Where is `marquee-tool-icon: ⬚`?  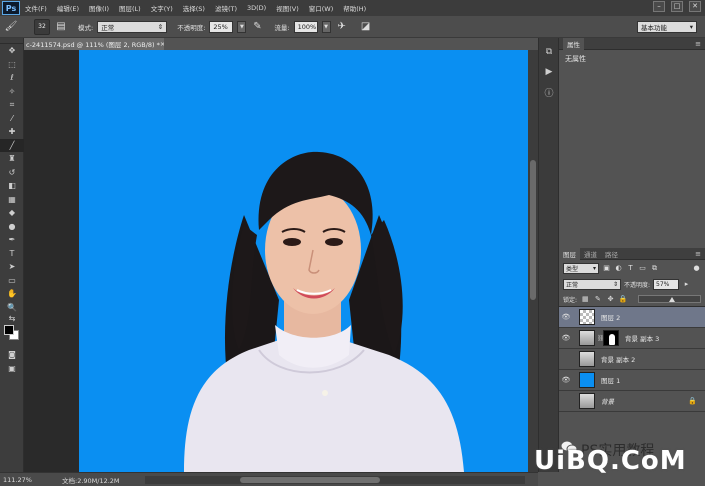
marquee-tool-icon: ⬚ is located at coordinates (12, 65).